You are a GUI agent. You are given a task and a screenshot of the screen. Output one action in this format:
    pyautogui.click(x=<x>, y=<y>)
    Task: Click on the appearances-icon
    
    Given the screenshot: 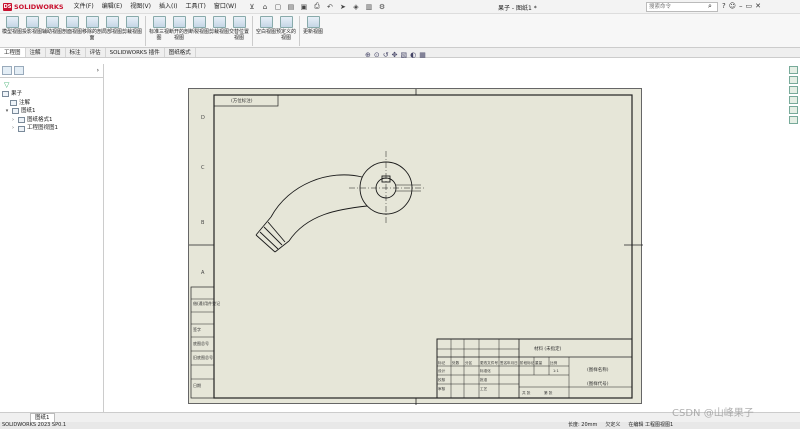 What is the action you would take?
    pyautogui.click(x=793, y=110)
    